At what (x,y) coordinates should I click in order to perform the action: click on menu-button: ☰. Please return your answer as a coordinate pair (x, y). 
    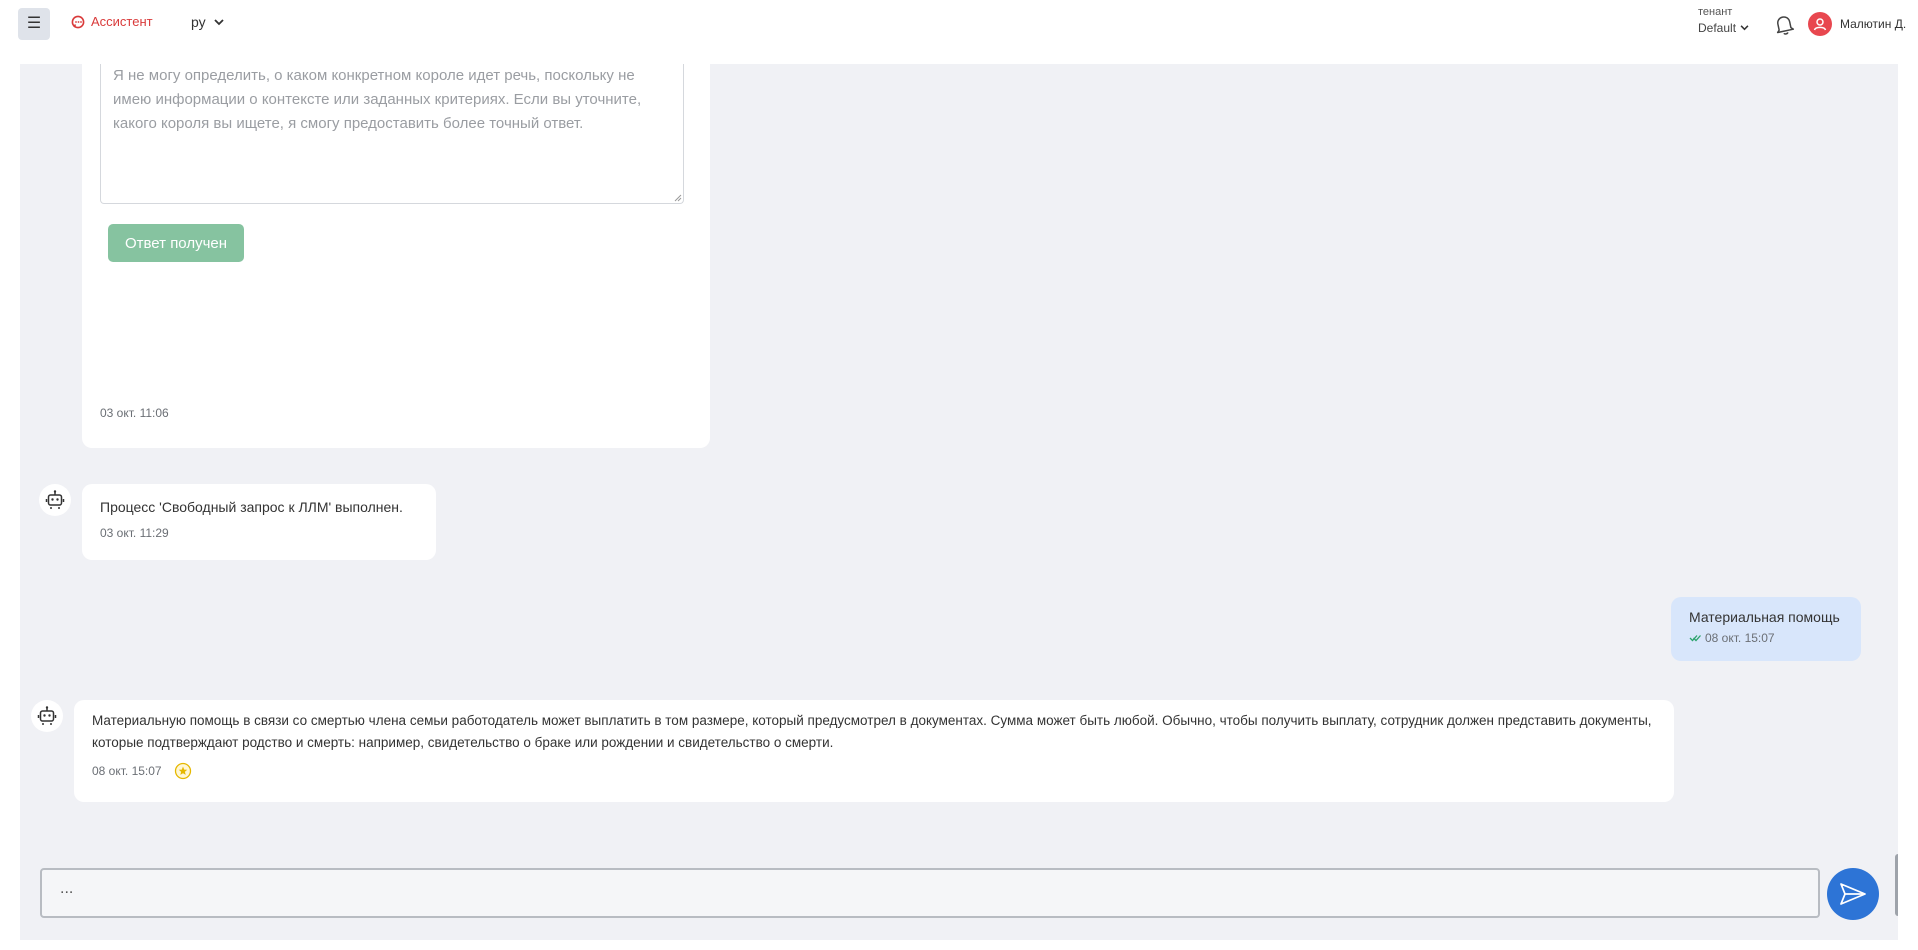
    Looking at the image, I should click on (34, 24).